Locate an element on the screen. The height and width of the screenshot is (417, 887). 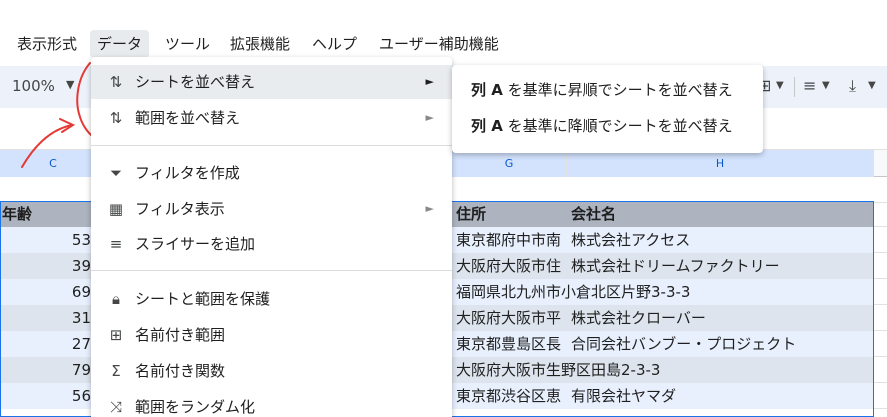
cell-age: 69 is located at coordinates (48, 292).